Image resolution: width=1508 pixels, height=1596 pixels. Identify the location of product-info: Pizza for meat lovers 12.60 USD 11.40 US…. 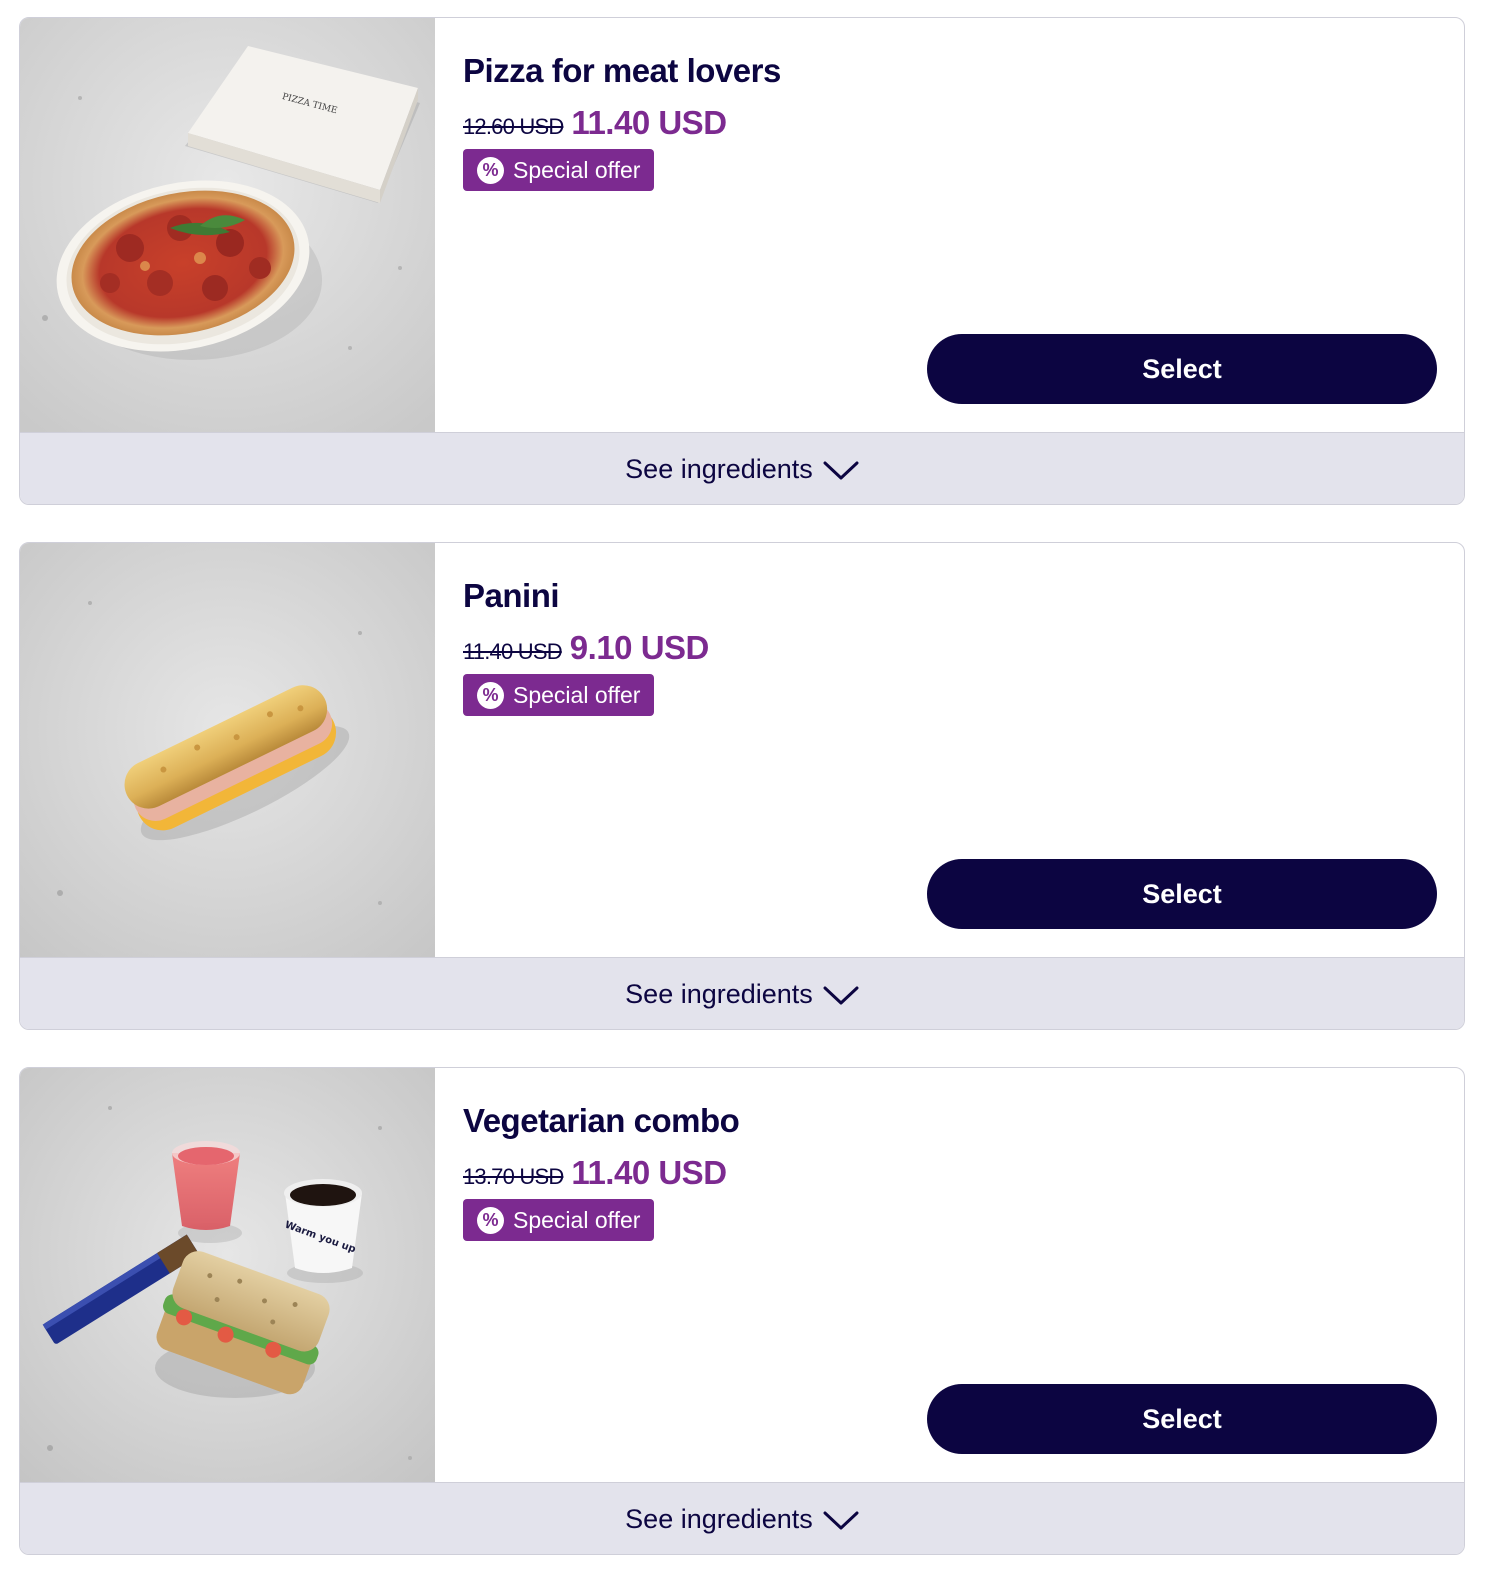
(622, 120).